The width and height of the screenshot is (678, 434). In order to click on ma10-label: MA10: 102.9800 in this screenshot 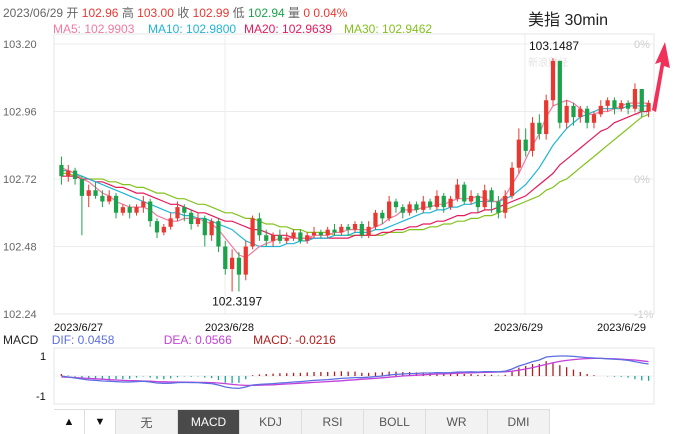, I will do `click(192, 29)`.